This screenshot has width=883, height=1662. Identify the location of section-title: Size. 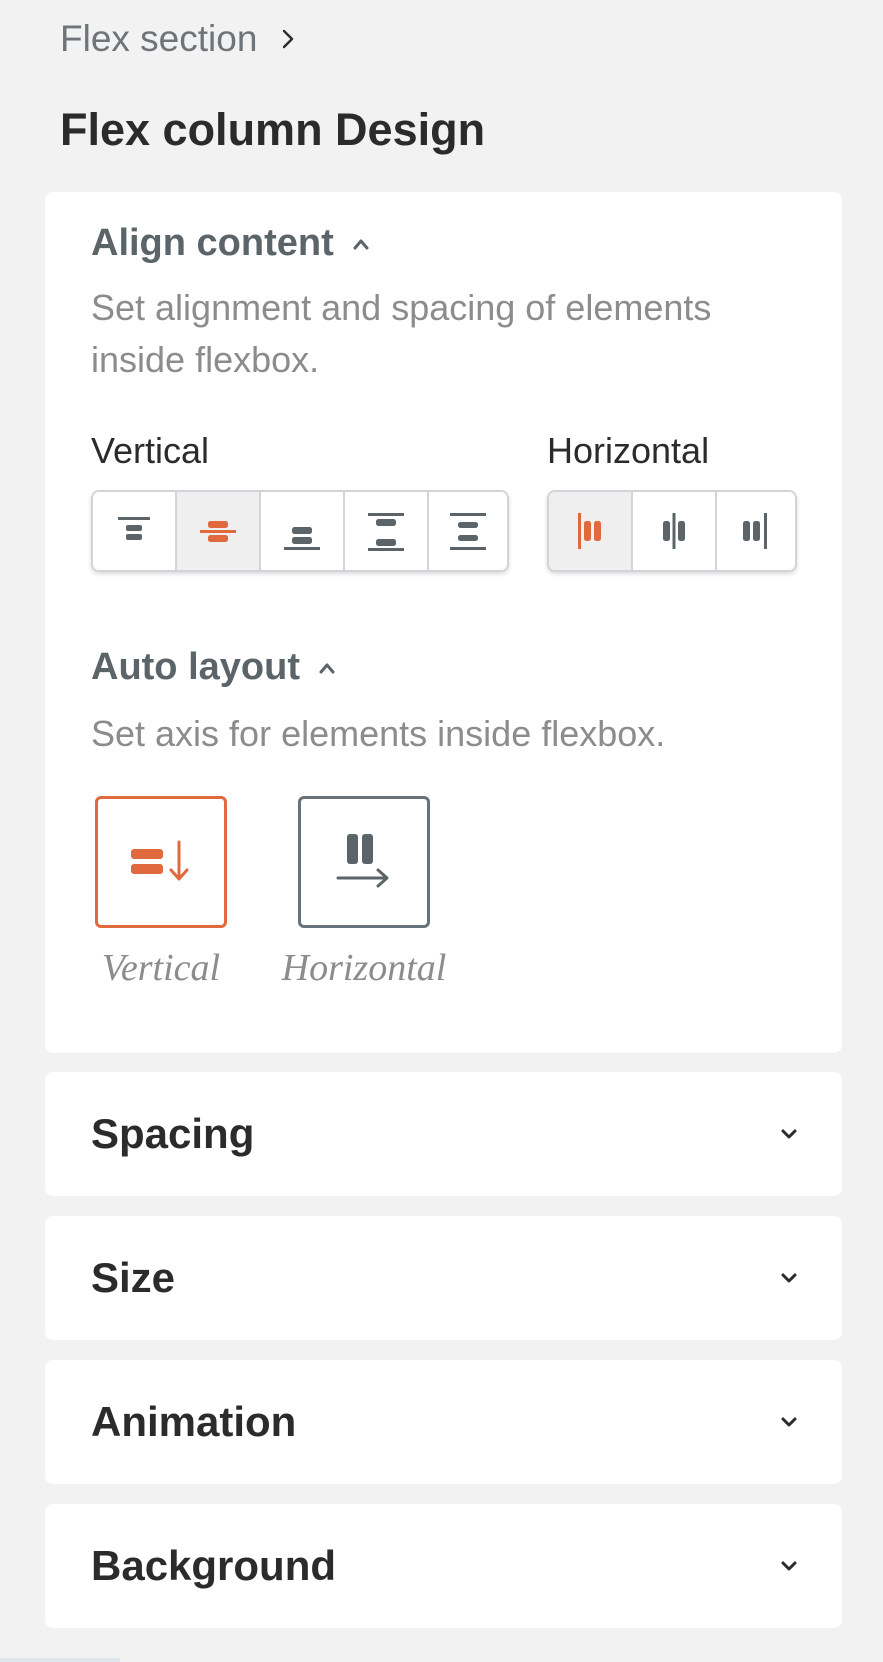
(133, 1277).